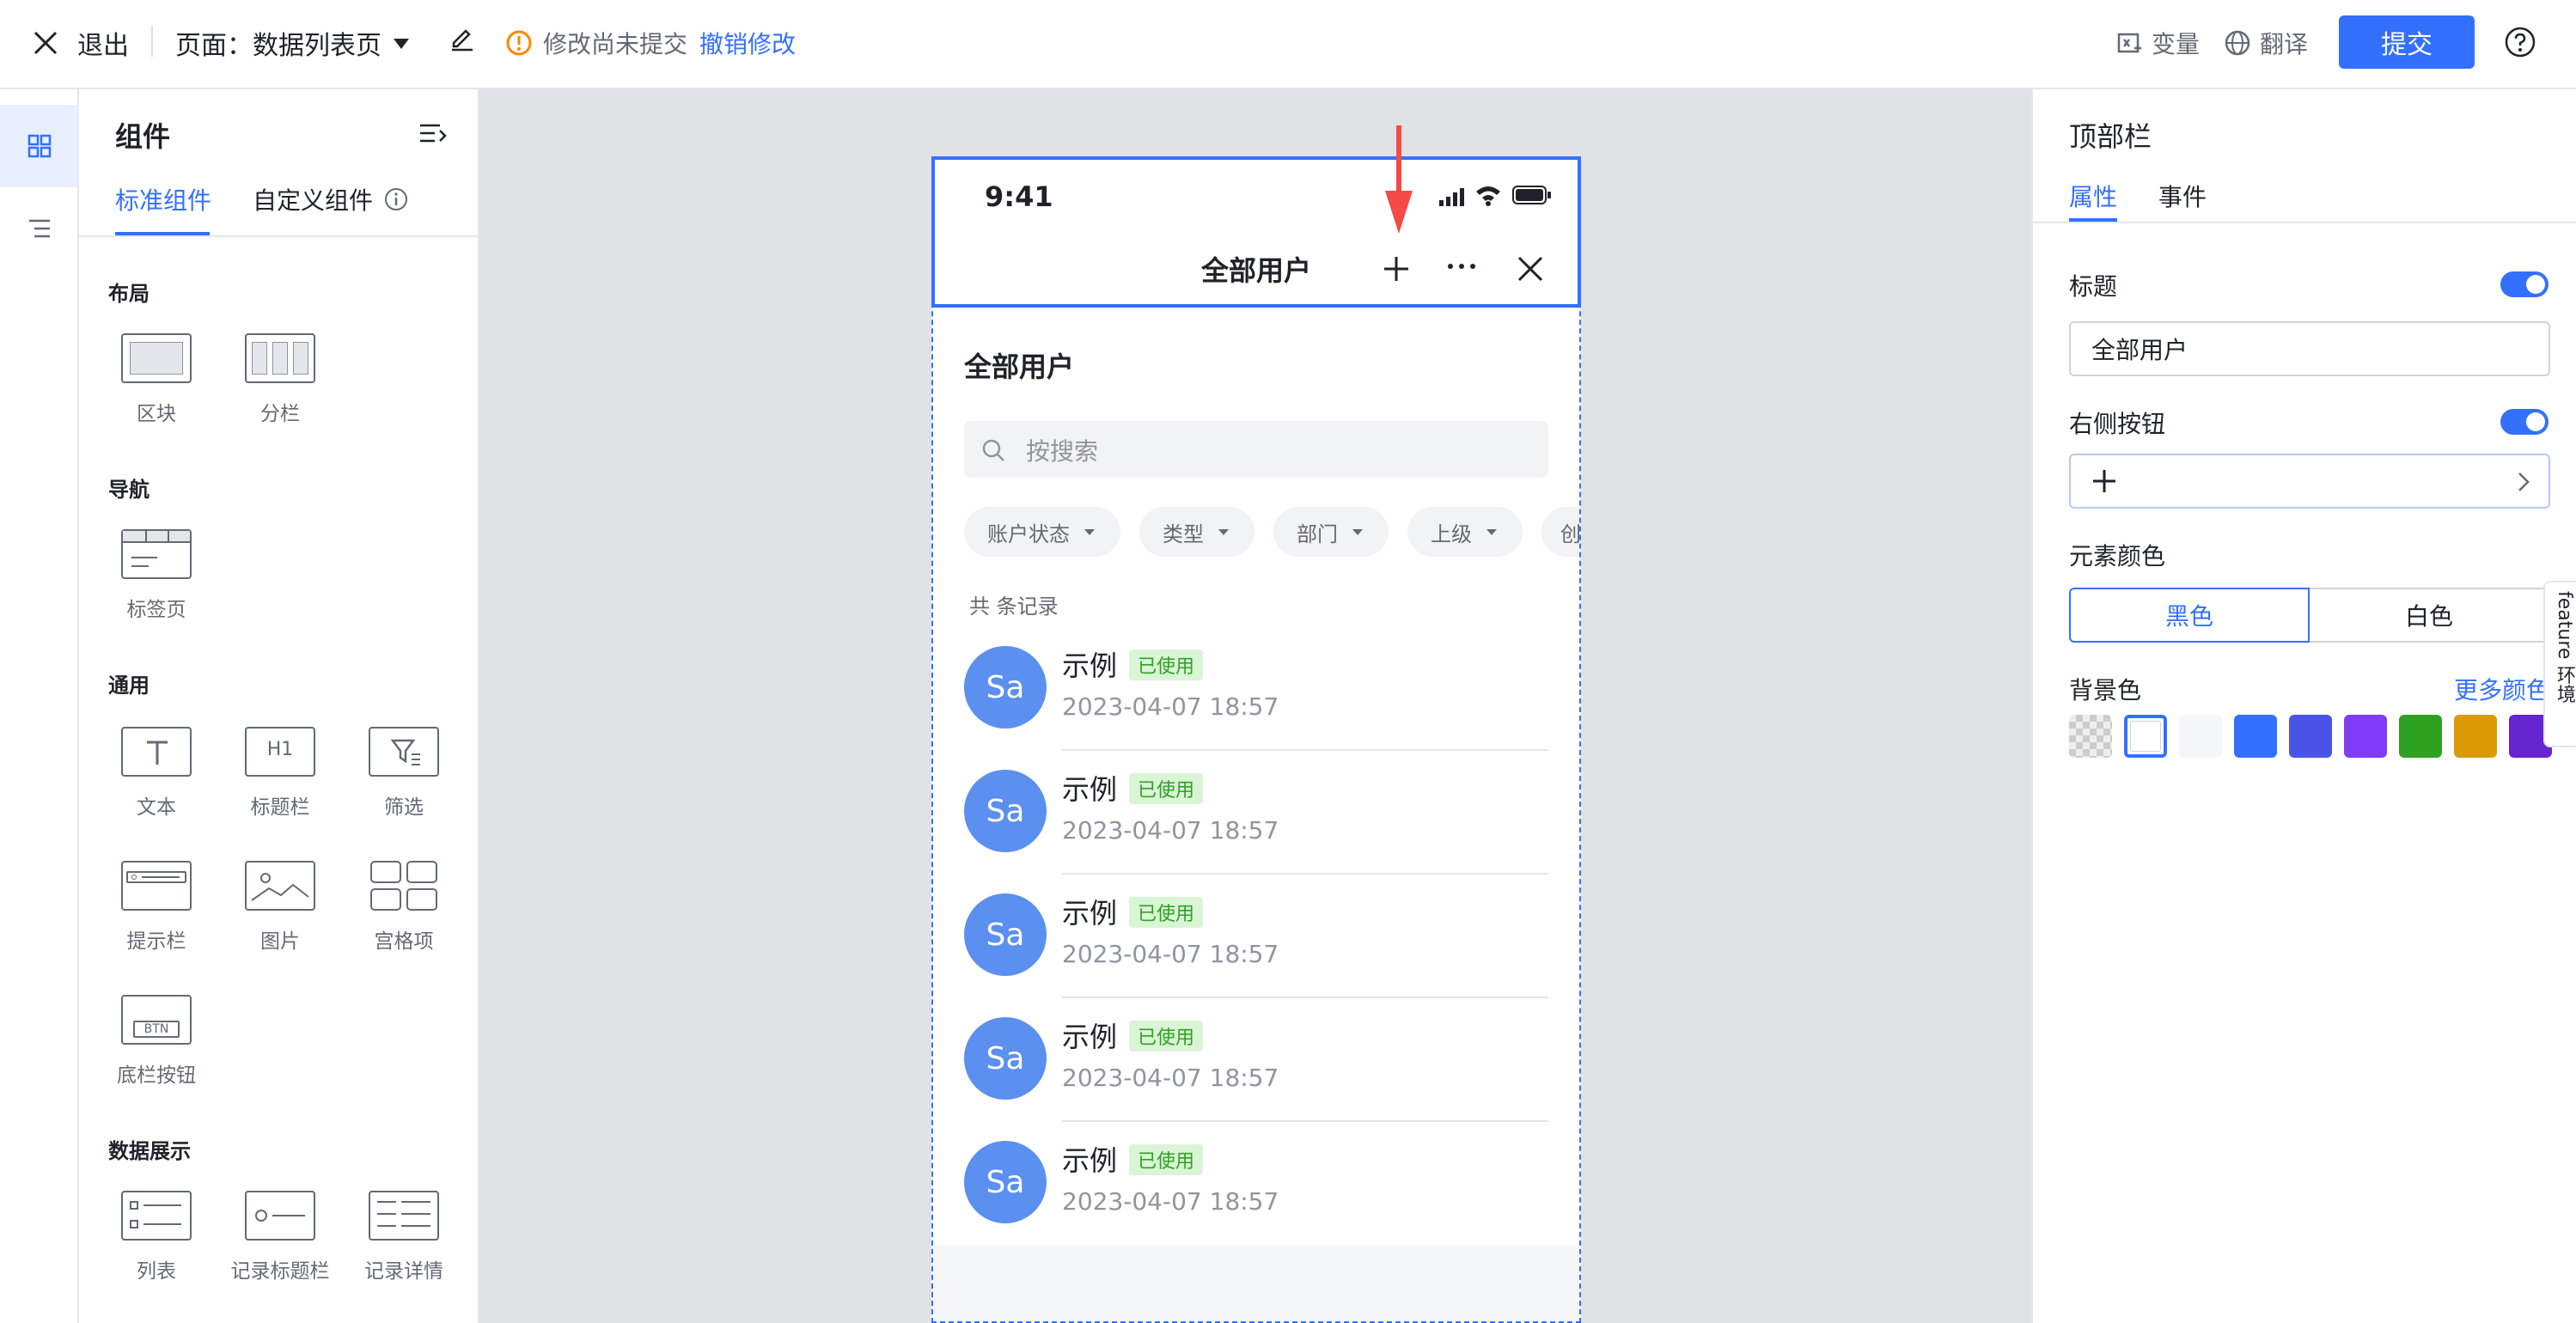  Describe the element at coordinates (1569, 533) in the screenshot. I see `filter-chip-label: 创` at that location.